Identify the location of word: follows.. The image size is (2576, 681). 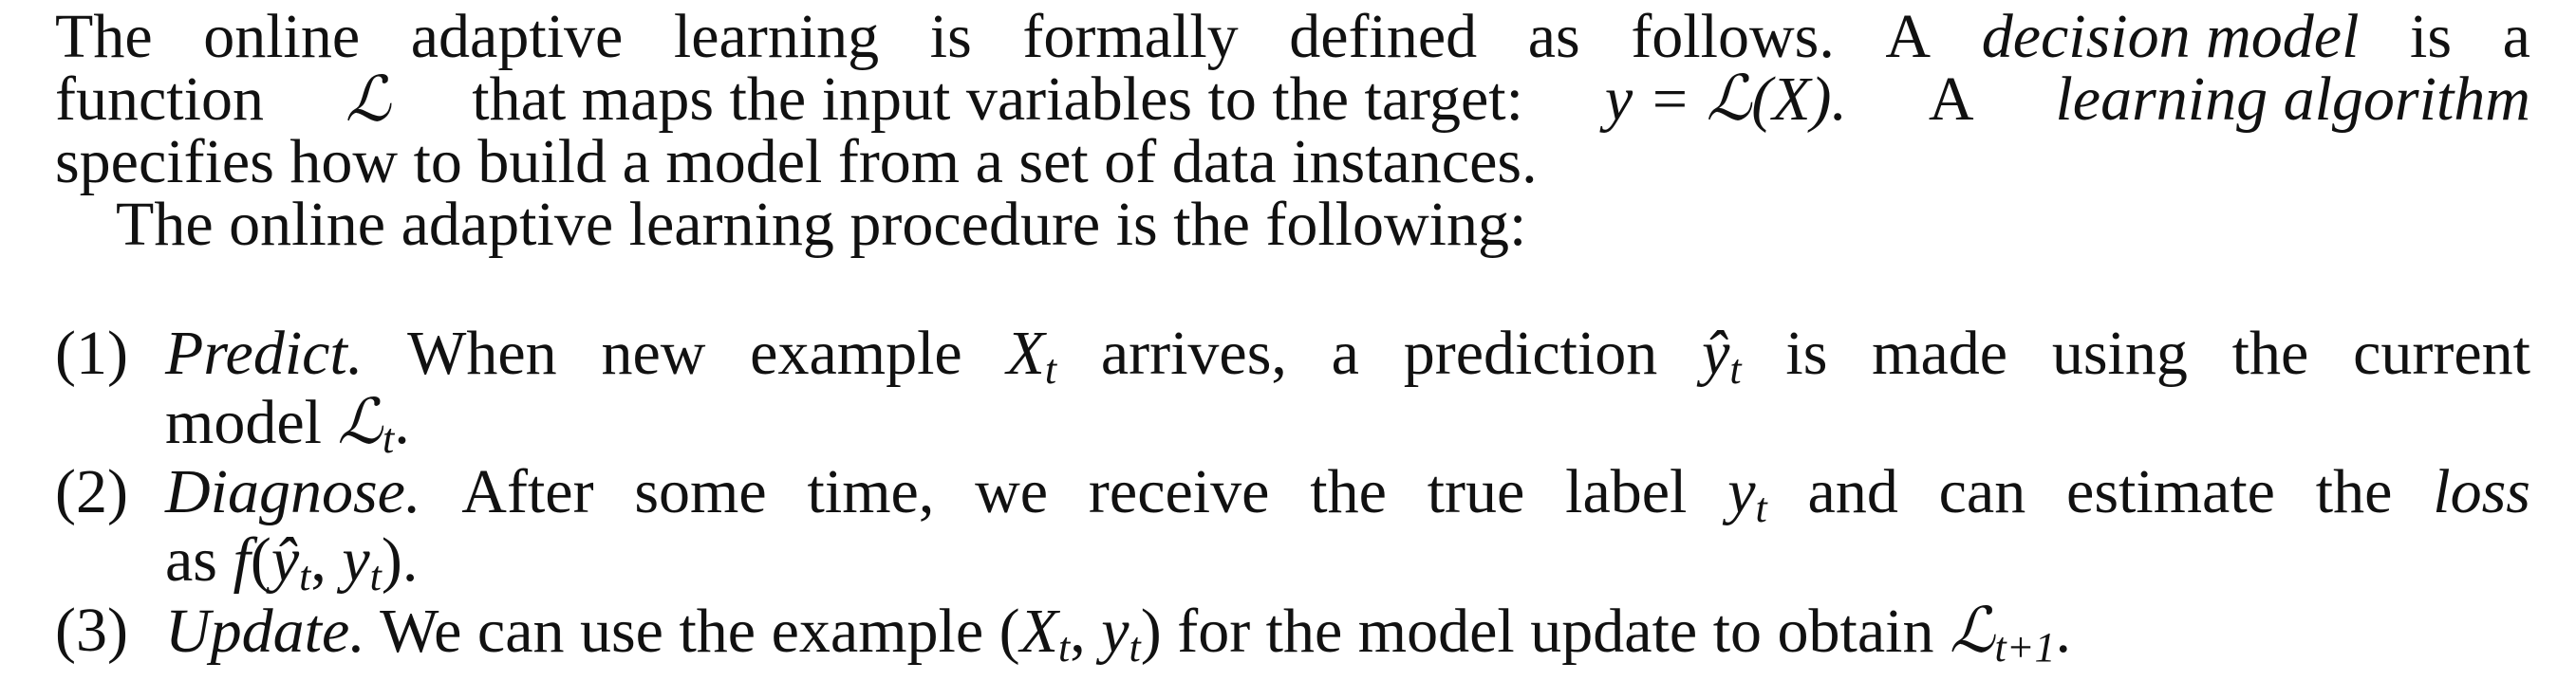
(1733, 36).